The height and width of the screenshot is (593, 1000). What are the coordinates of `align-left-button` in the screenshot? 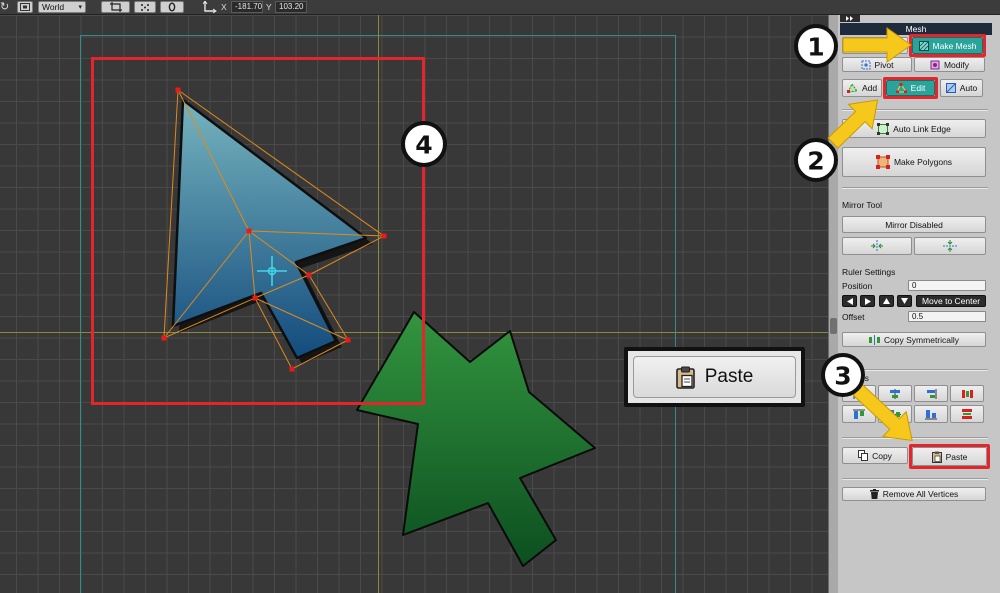 It's located at (859, 393).